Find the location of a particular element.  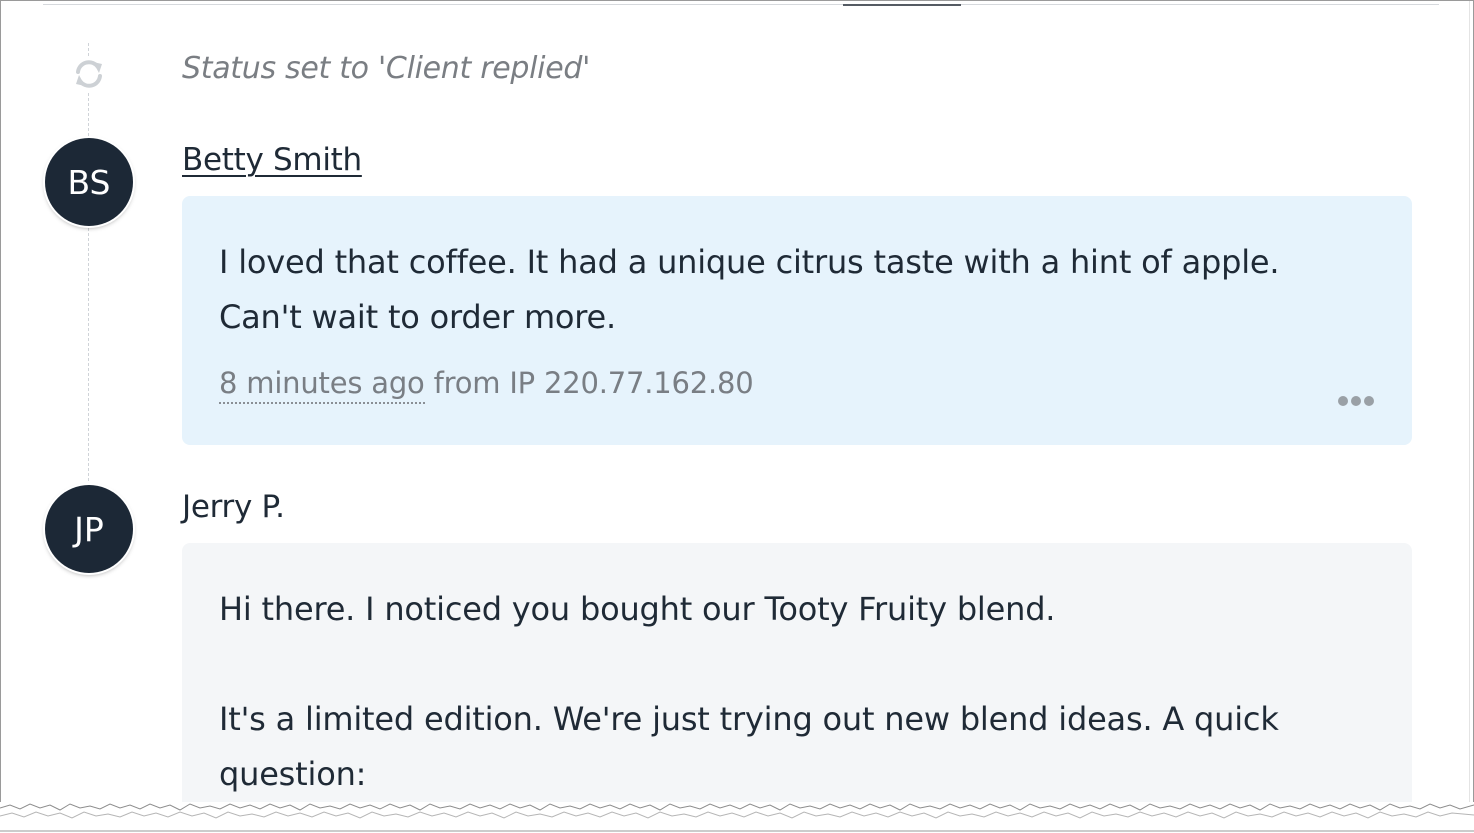

message-timestamp: 8 minutes ago is located at coordinates (322, 385).